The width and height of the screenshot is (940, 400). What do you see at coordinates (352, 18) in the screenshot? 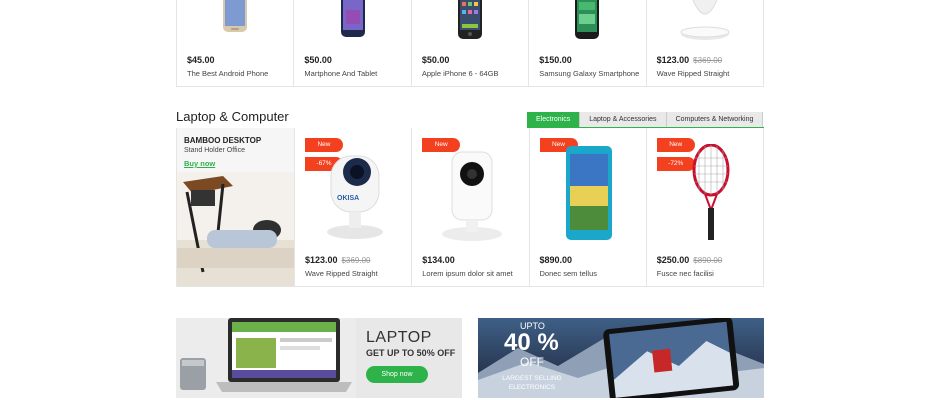
I see `smartphone-image` at bounding box center [352, 18].